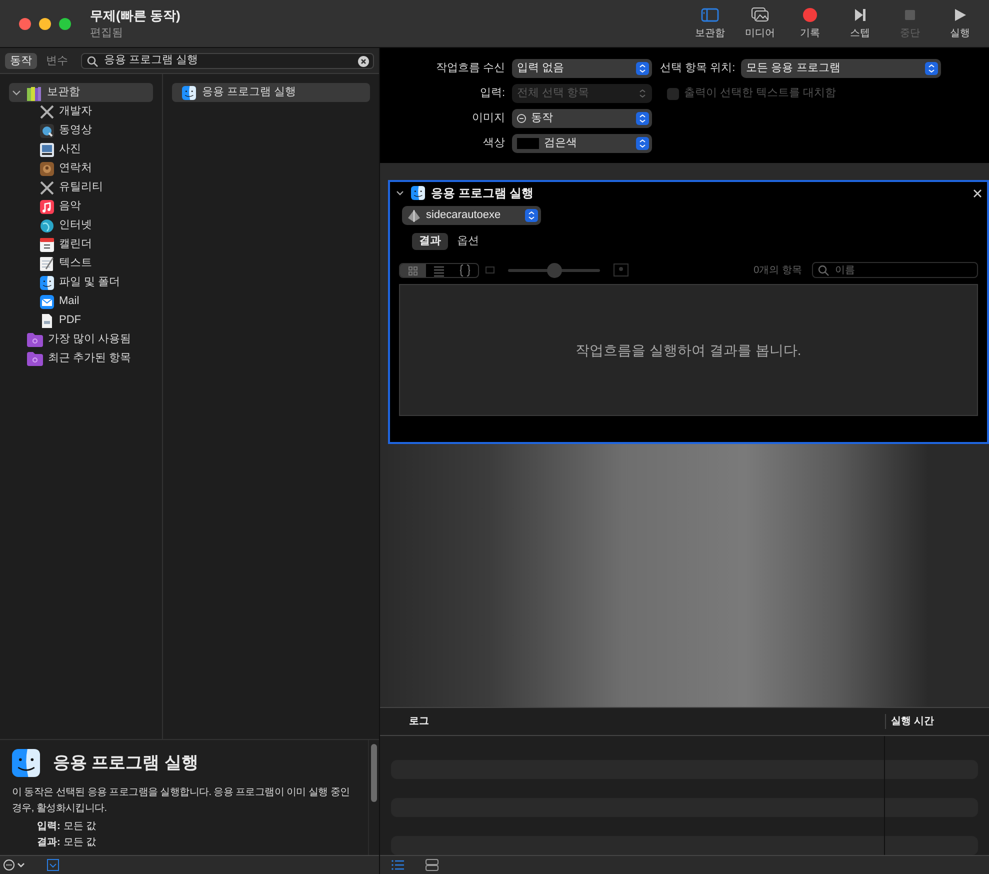 The height and width of the screenshot is (874, 989). I want to click on globe-icon, so click(47, 225).